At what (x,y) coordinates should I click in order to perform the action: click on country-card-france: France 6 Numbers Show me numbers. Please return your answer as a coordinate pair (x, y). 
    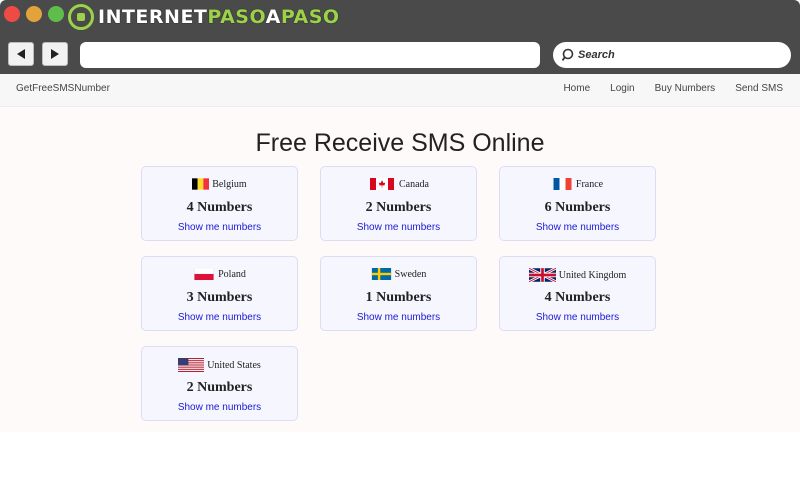
    Looking at the image, I should click on (577, 203).